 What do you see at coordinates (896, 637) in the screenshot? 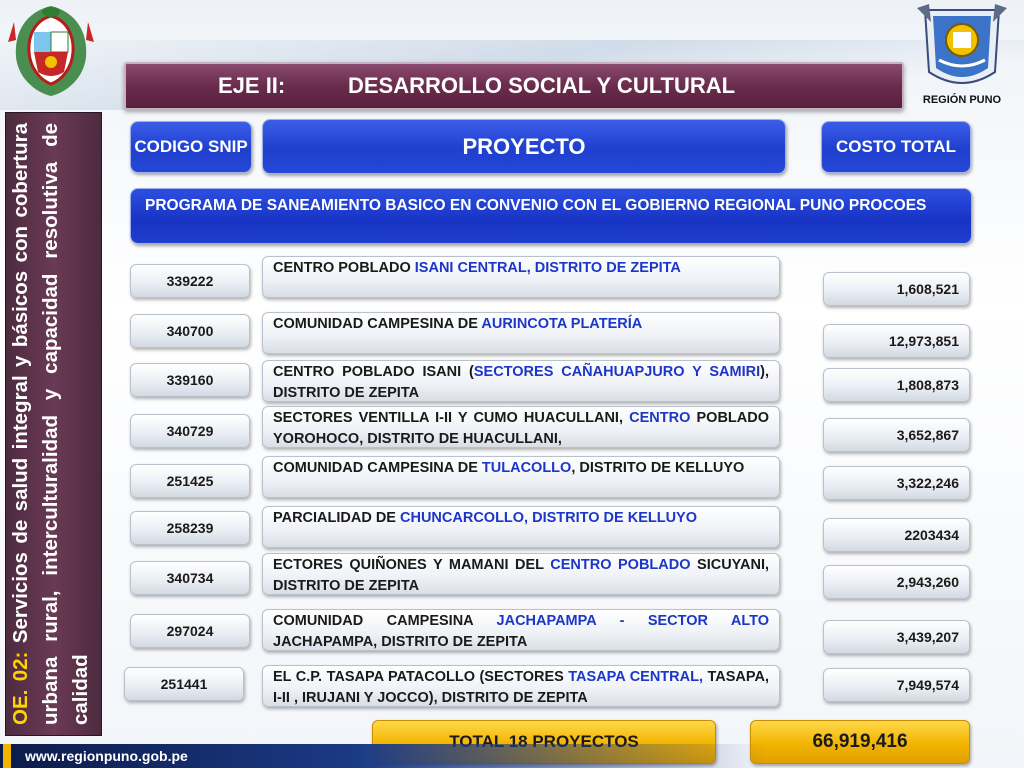
I see `project-cost-cell: 3,439,207` at bounding box center [896, 637].